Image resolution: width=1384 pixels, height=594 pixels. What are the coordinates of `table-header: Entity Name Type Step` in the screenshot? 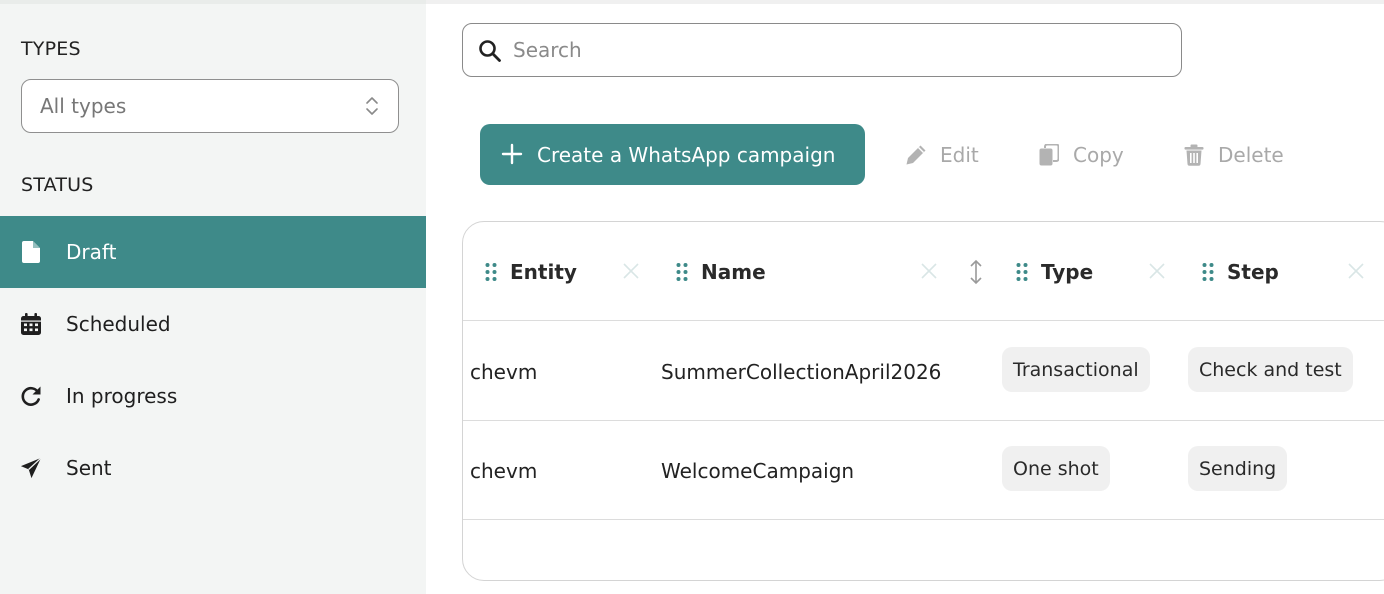 It's located at (923, 271).